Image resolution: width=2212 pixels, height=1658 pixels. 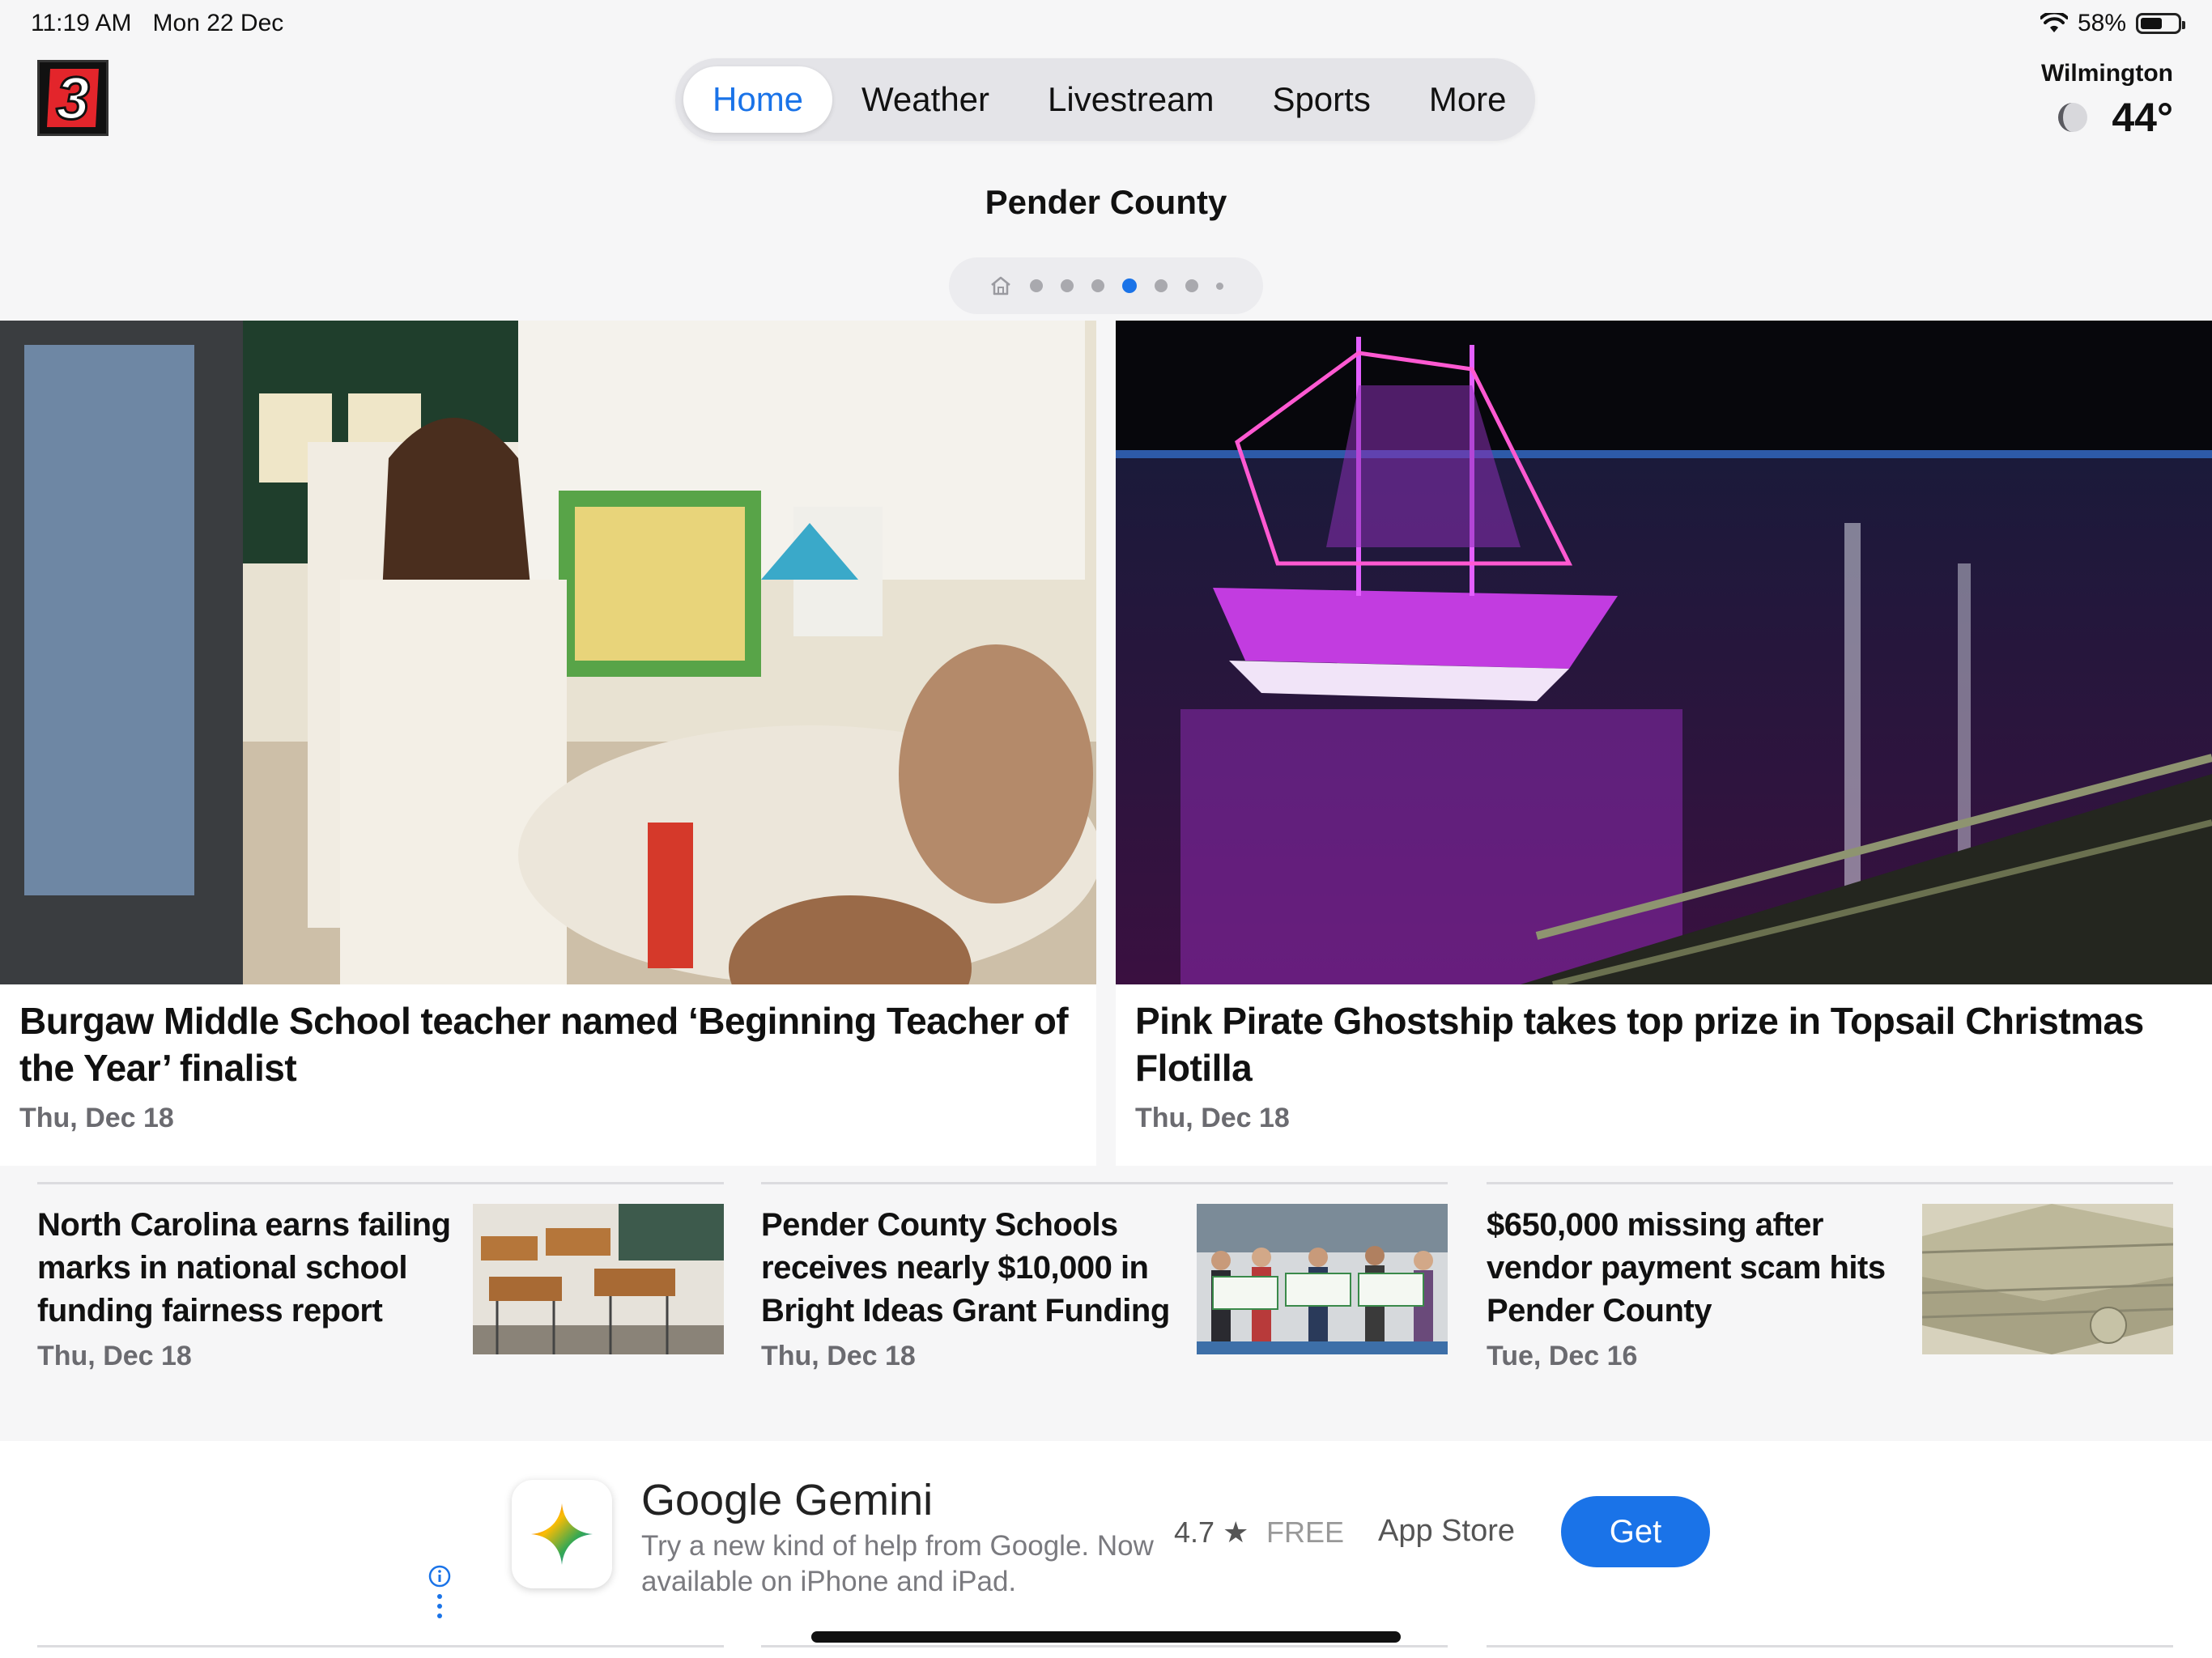 I want to click on ad-info, so click(x=439, y=1594).